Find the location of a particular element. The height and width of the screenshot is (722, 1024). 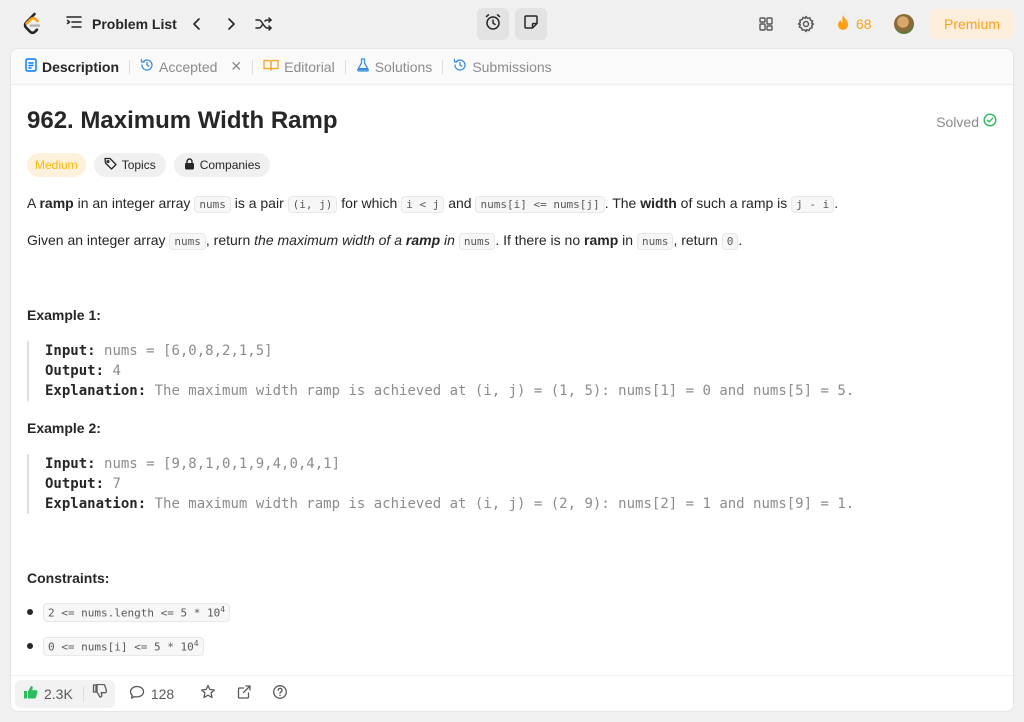

text: . The is located at coordinates (622, 203).